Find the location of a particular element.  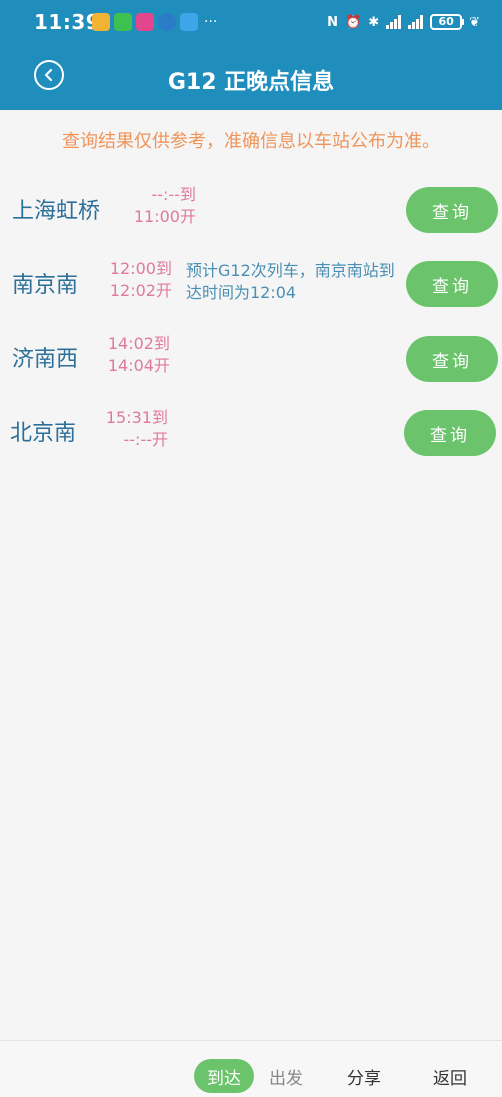

status-bar: 11:39 ··· N ⏰ ✱ 60 ❦ is located at coordinates (251, 22).